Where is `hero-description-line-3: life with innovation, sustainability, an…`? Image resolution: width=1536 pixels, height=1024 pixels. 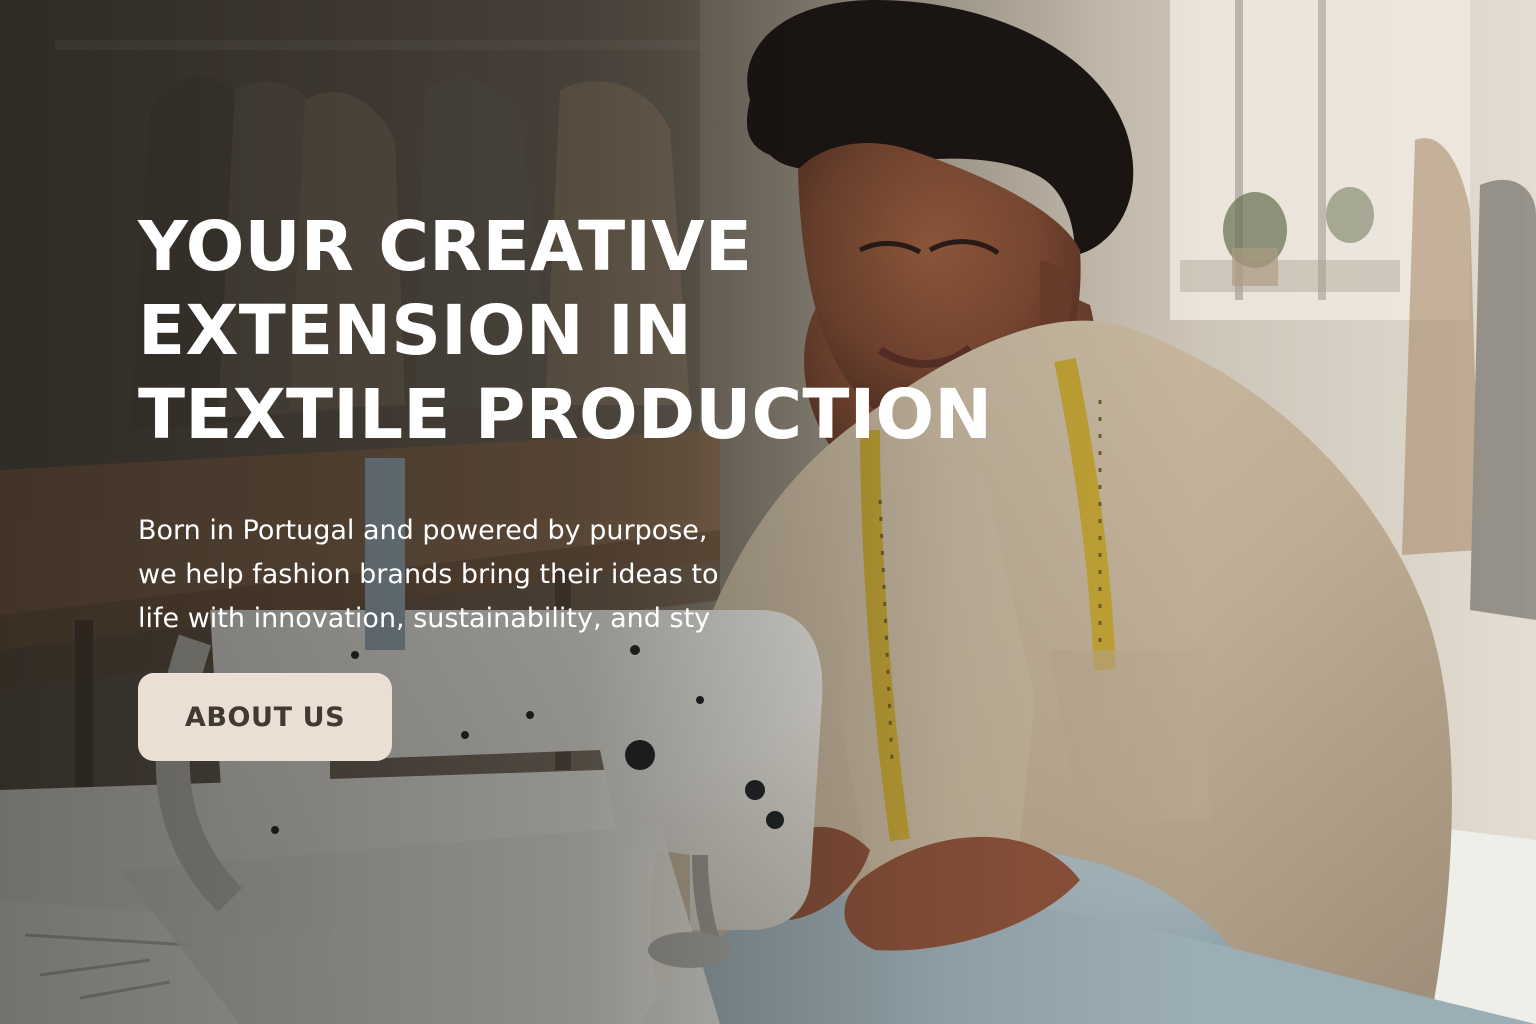 hero-description-line-3: life with innovation, sustainability, an… is located at coordinates (424, 618).